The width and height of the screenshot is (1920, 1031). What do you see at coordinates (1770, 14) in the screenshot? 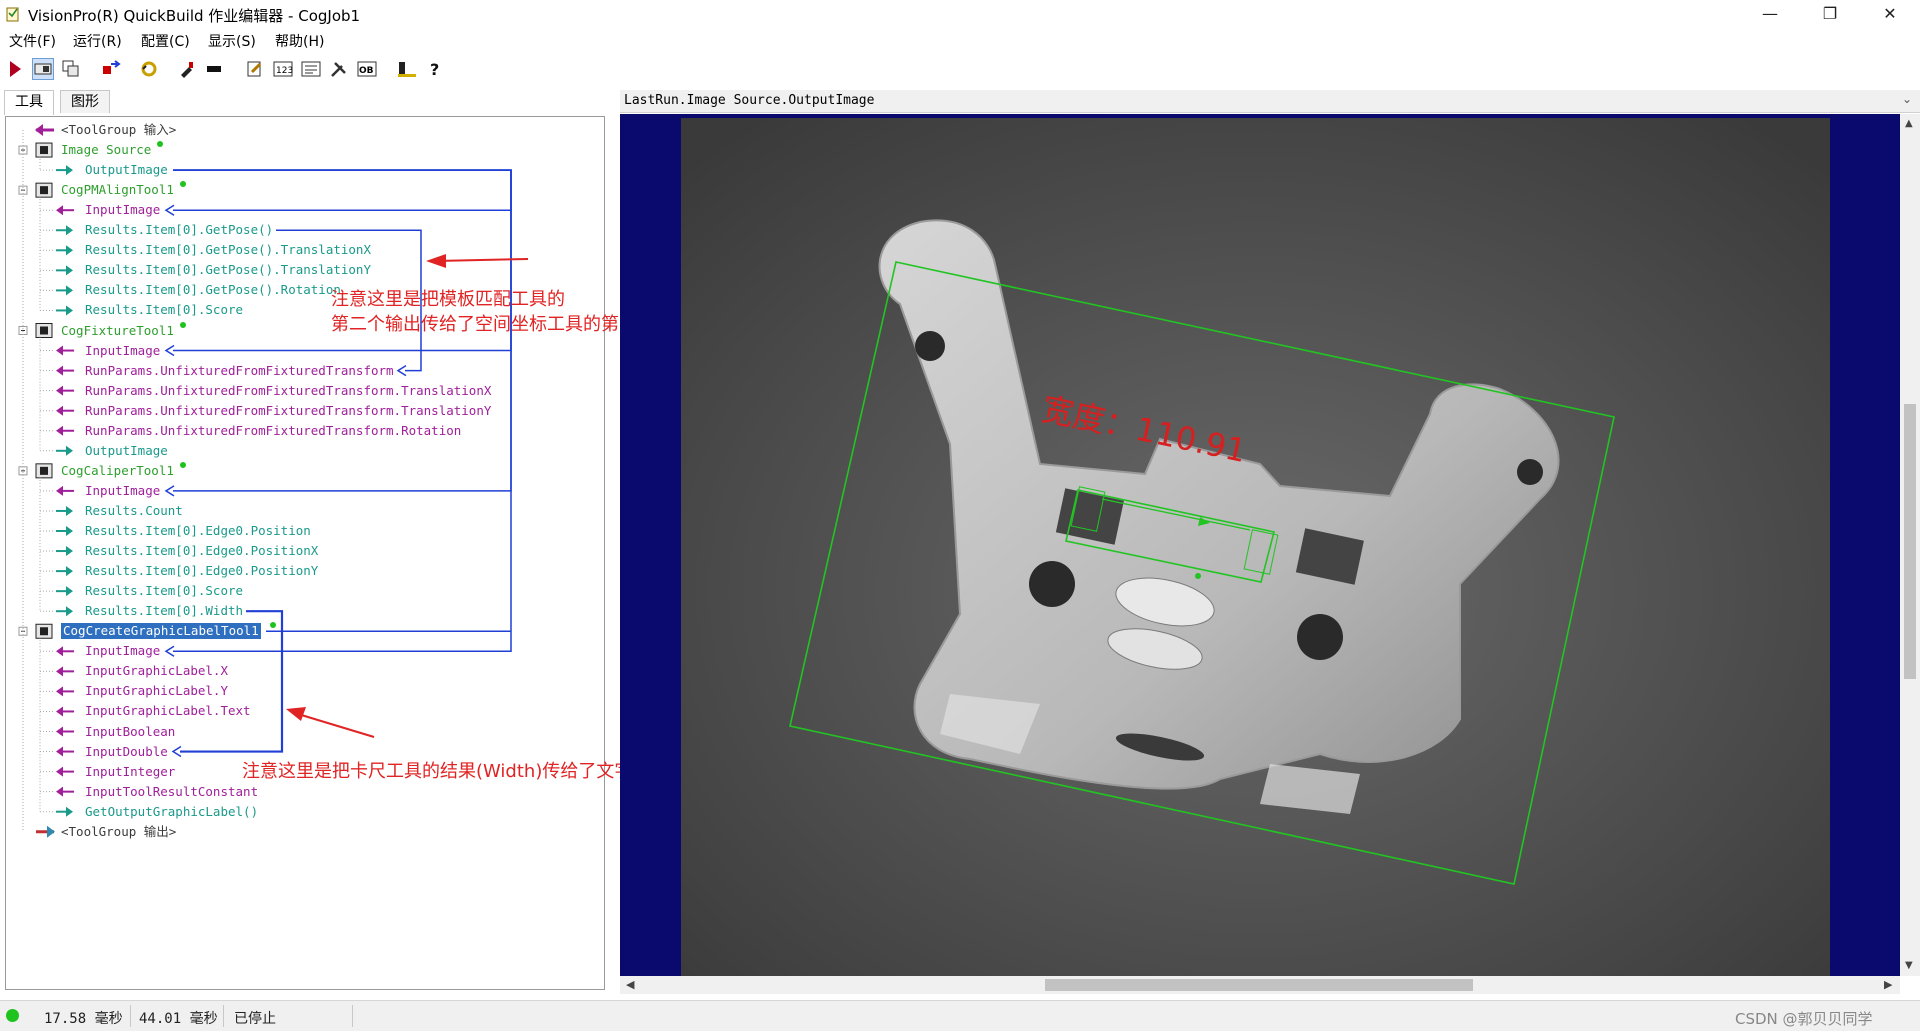
I see `minimize-button: —` at bounding box center [1770, 14].